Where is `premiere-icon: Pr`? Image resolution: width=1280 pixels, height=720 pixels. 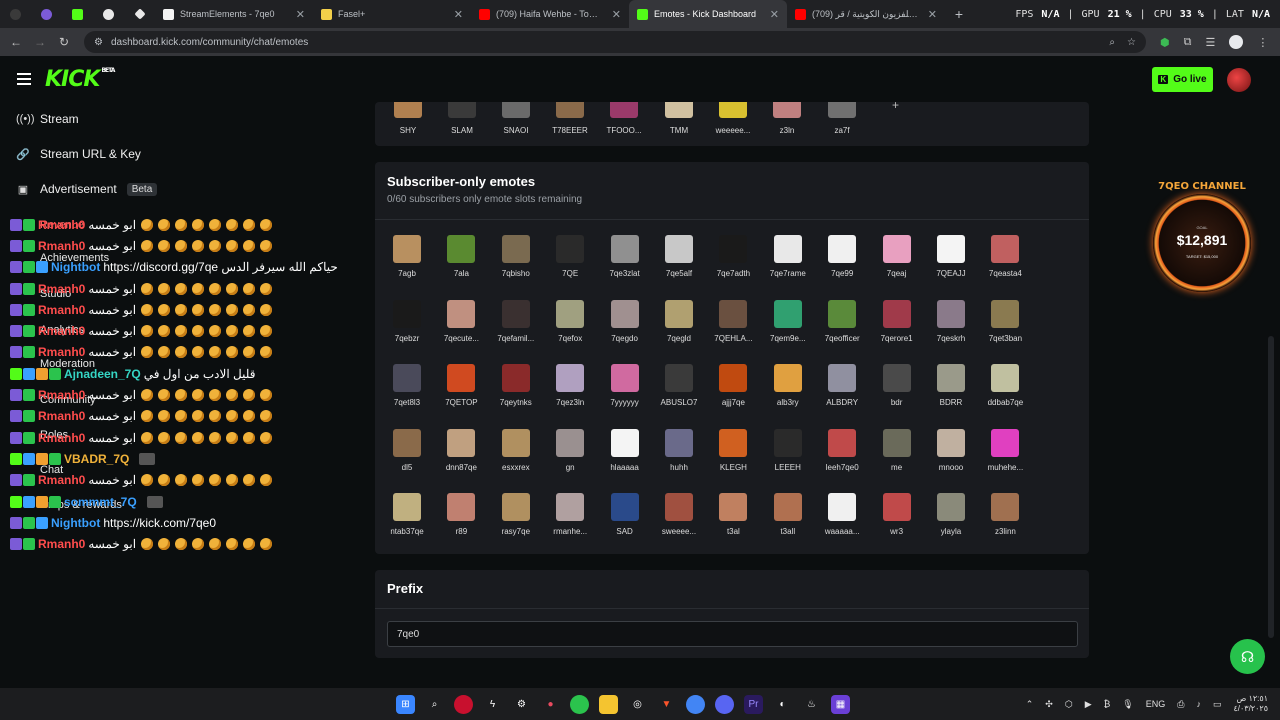 premiere-icon: Pr is located at coordinates (753, 704).